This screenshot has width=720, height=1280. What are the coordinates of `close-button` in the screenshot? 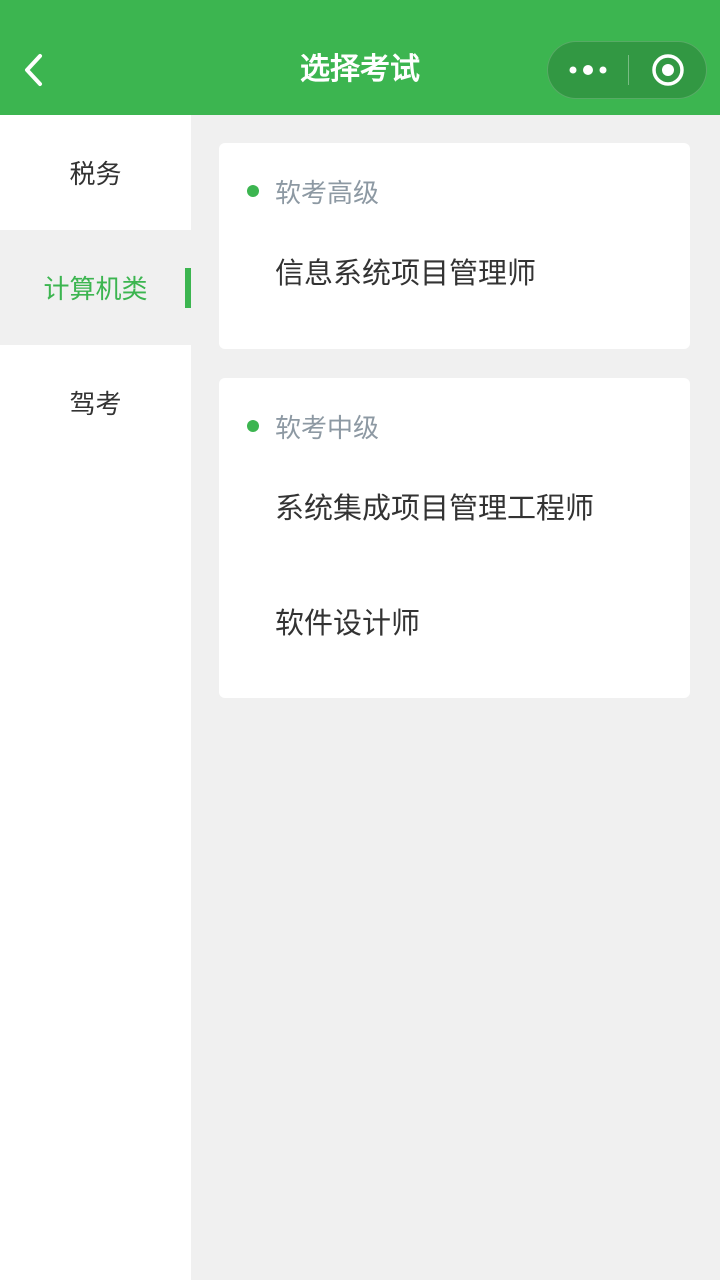 It's located at (668, 70).